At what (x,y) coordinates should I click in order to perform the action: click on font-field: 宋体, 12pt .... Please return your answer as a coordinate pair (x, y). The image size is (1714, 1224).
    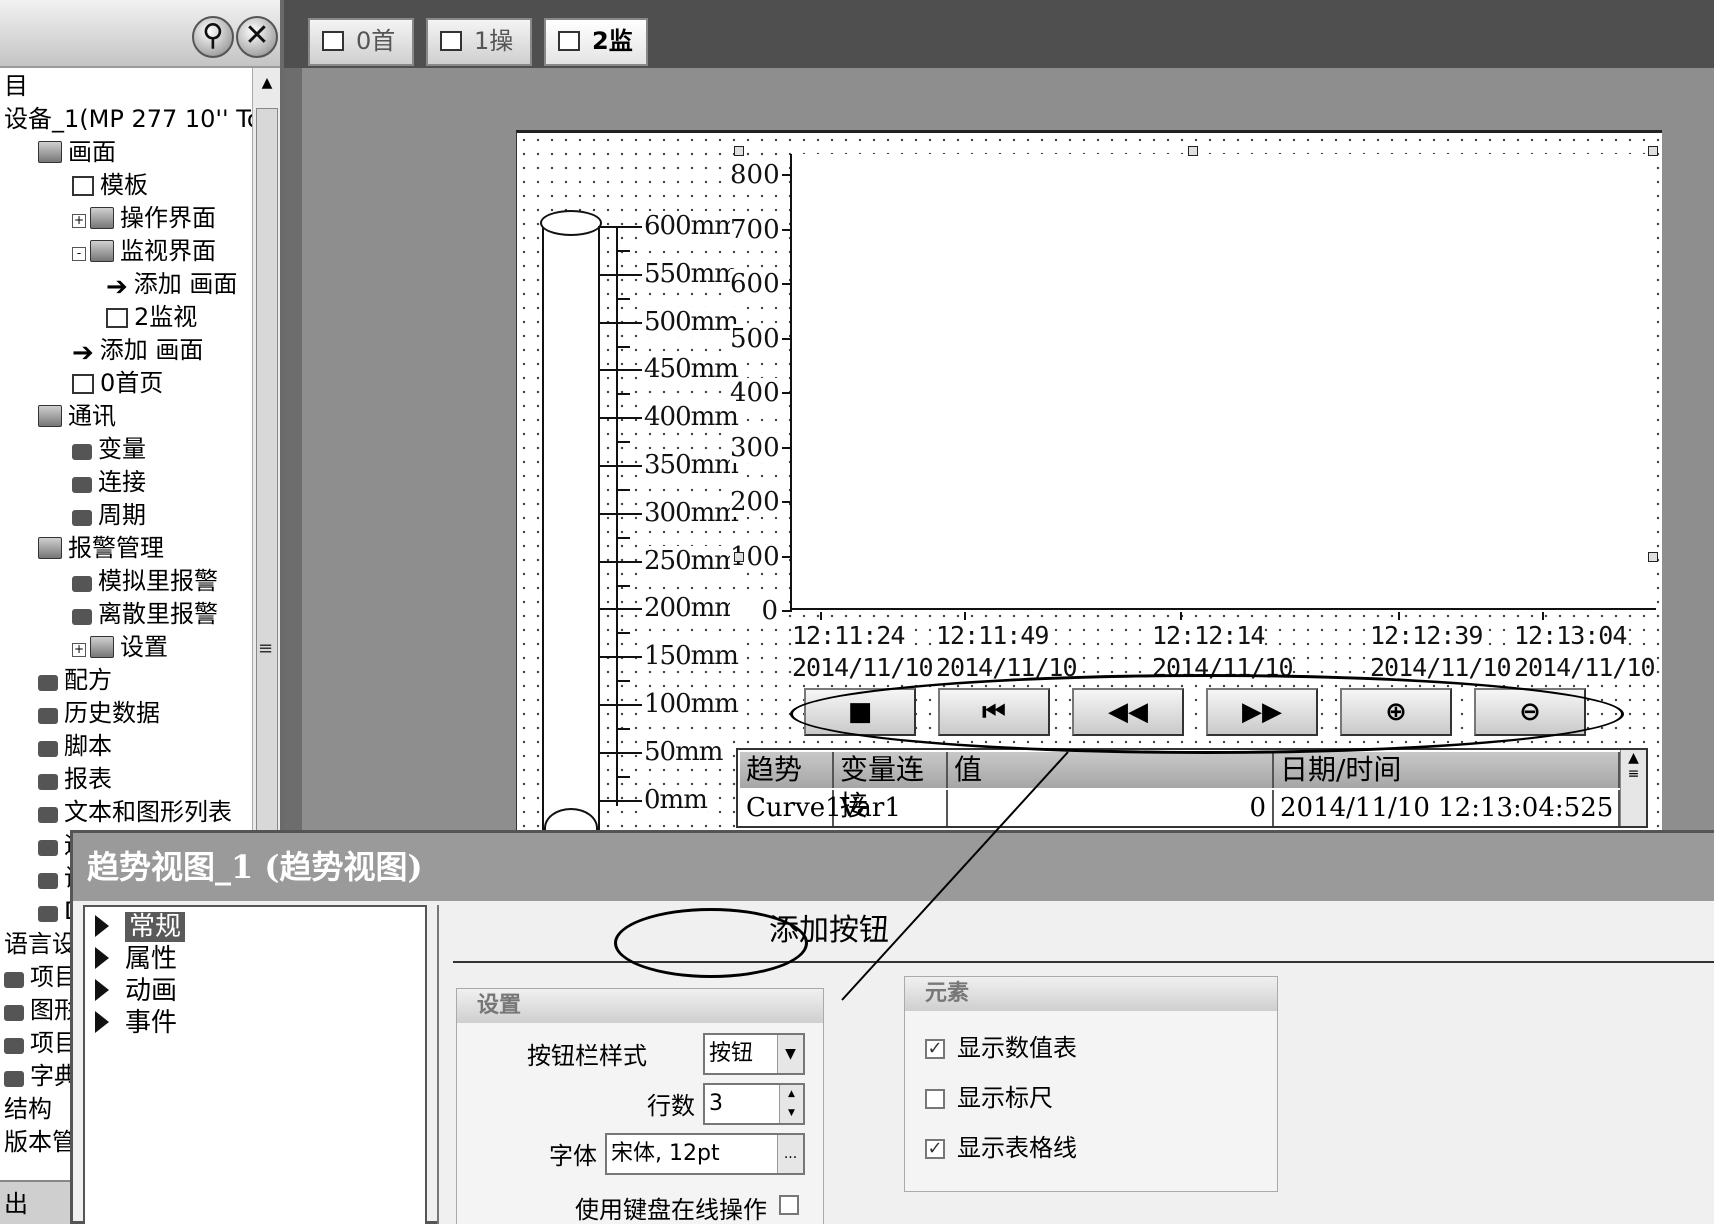
    Looking at the image, I should click on (705, 1154).